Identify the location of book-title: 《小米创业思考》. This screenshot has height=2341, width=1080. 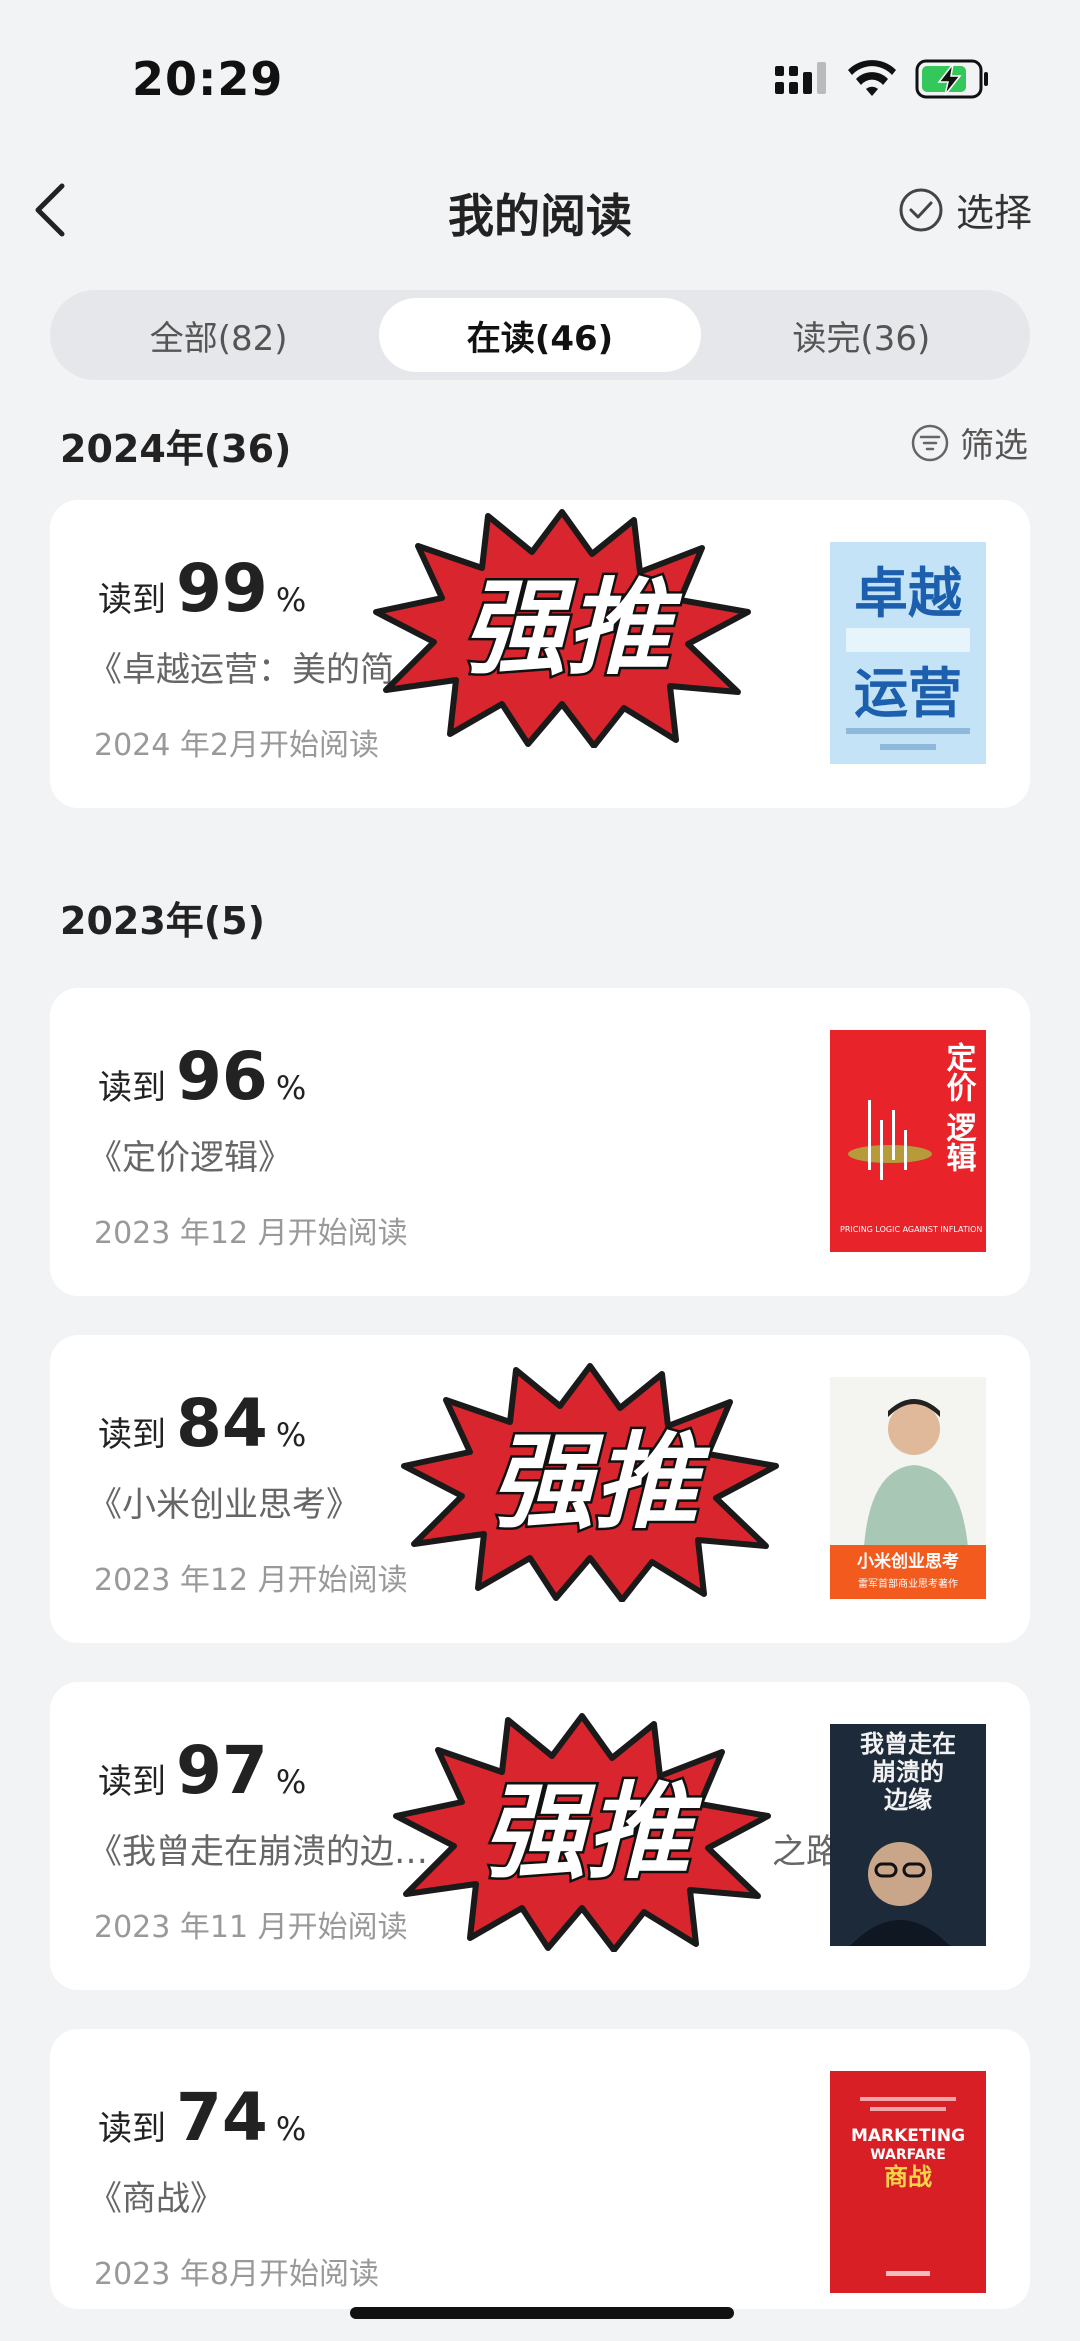
(224, 1505).